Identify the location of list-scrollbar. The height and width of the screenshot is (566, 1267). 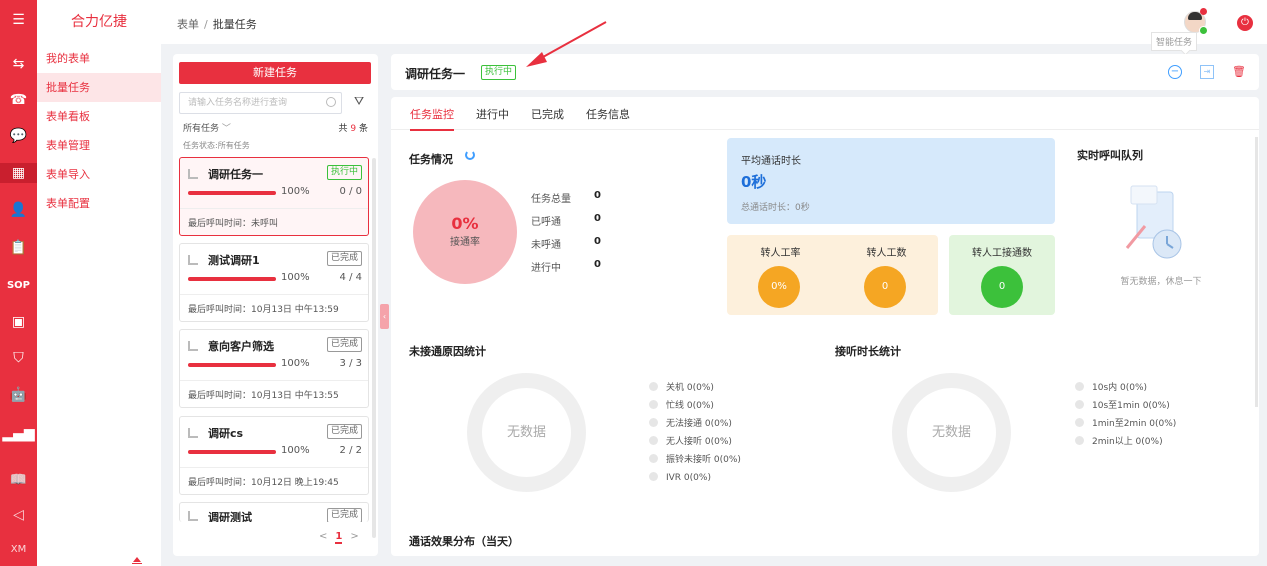
(374, 348).